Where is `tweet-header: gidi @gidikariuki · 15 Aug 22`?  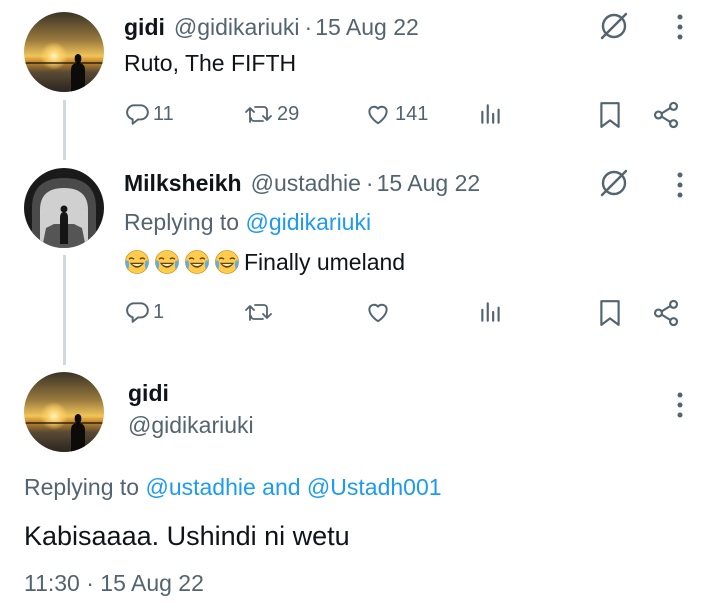 tweet-header: gidi @gidikariuki · 15 Aug 22 is located at coordinates (271, 27).